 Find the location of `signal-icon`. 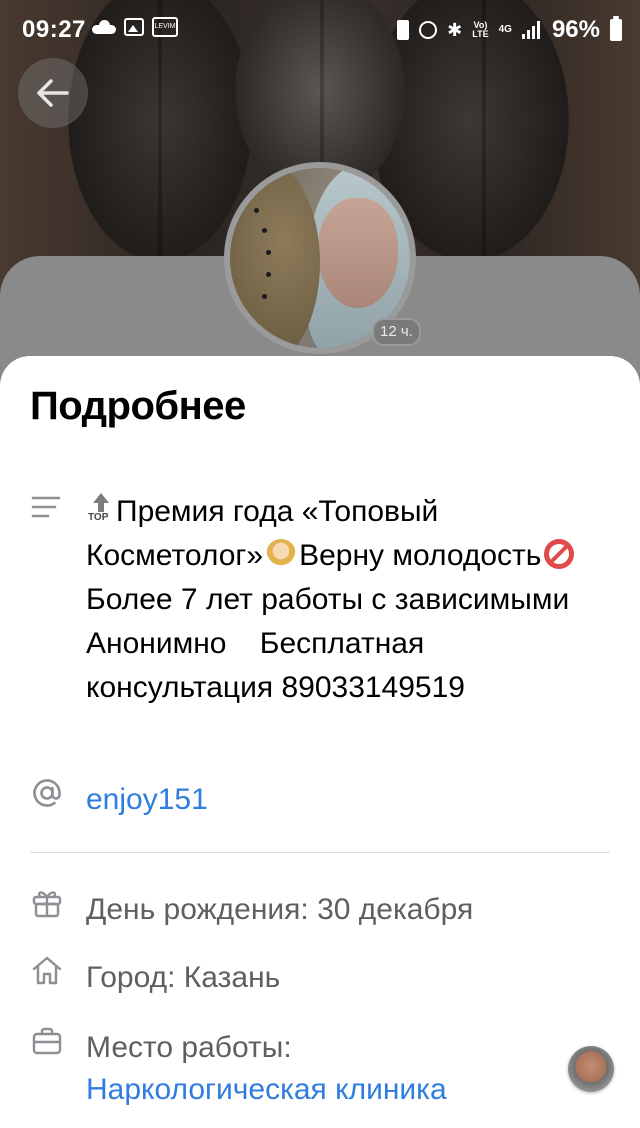

signal-icon is located at coordinates (531, 30).